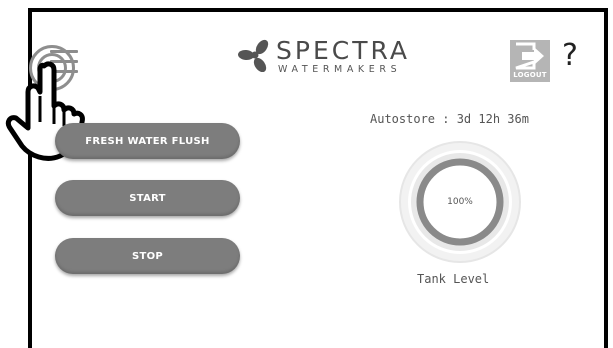 The height and width of the screenshot is (348, 613). Describe the element at coordinates (529, 56) in the screenshot. I see `logout-arrow-icon` at that location.